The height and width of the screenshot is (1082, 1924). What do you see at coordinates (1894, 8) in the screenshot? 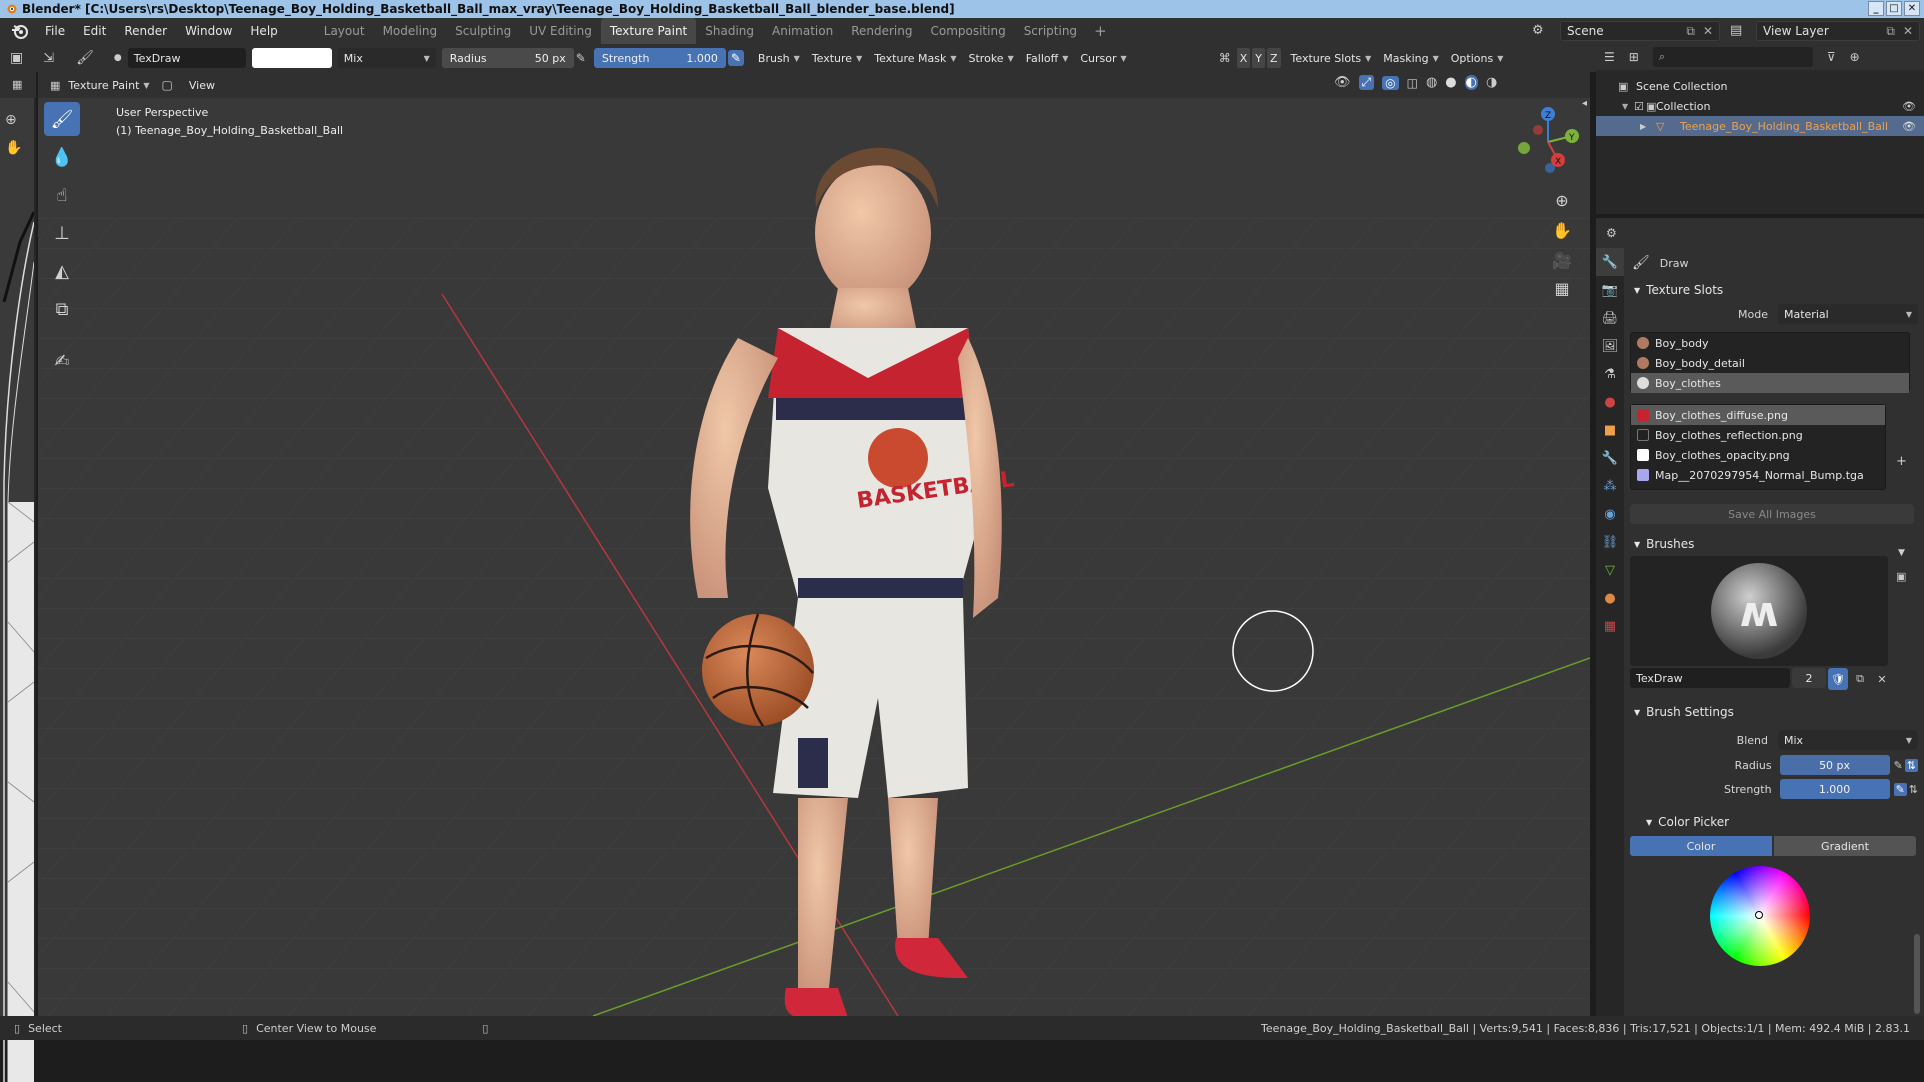
I see `maximize-button: □` at bounding box center [1894, 8].